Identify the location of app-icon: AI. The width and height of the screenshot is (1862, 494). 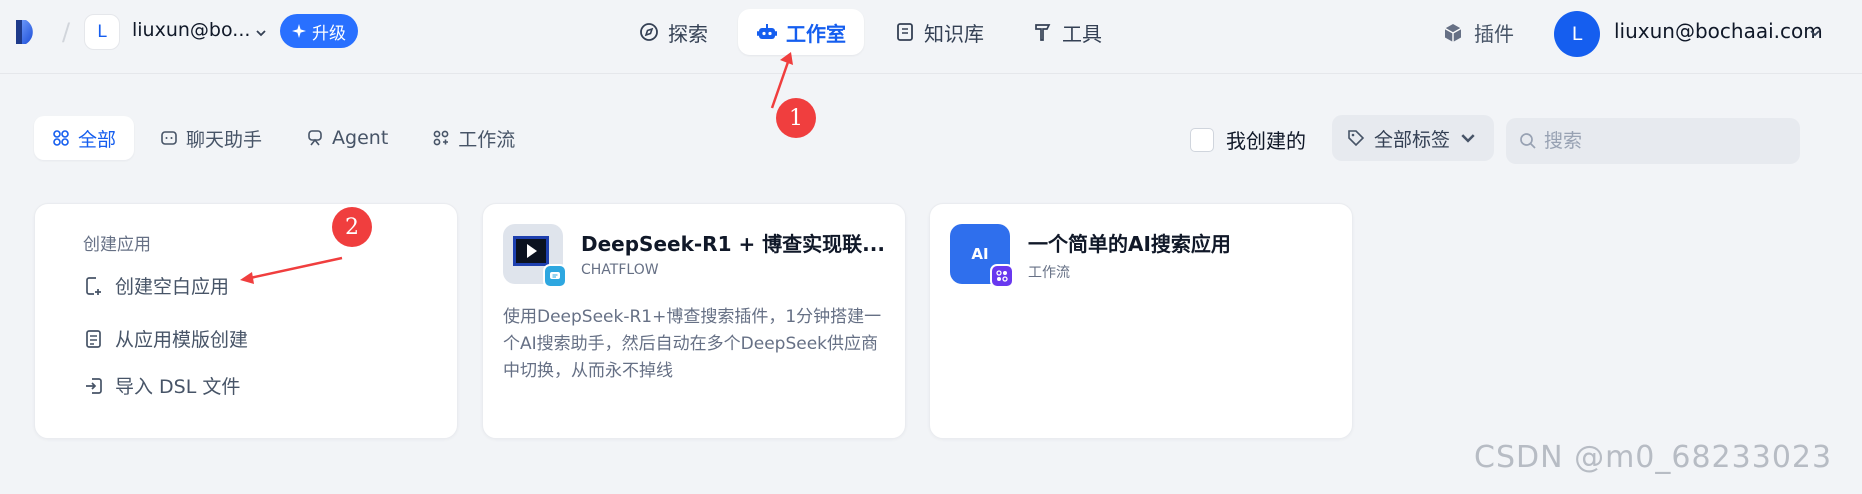
(982, 256).